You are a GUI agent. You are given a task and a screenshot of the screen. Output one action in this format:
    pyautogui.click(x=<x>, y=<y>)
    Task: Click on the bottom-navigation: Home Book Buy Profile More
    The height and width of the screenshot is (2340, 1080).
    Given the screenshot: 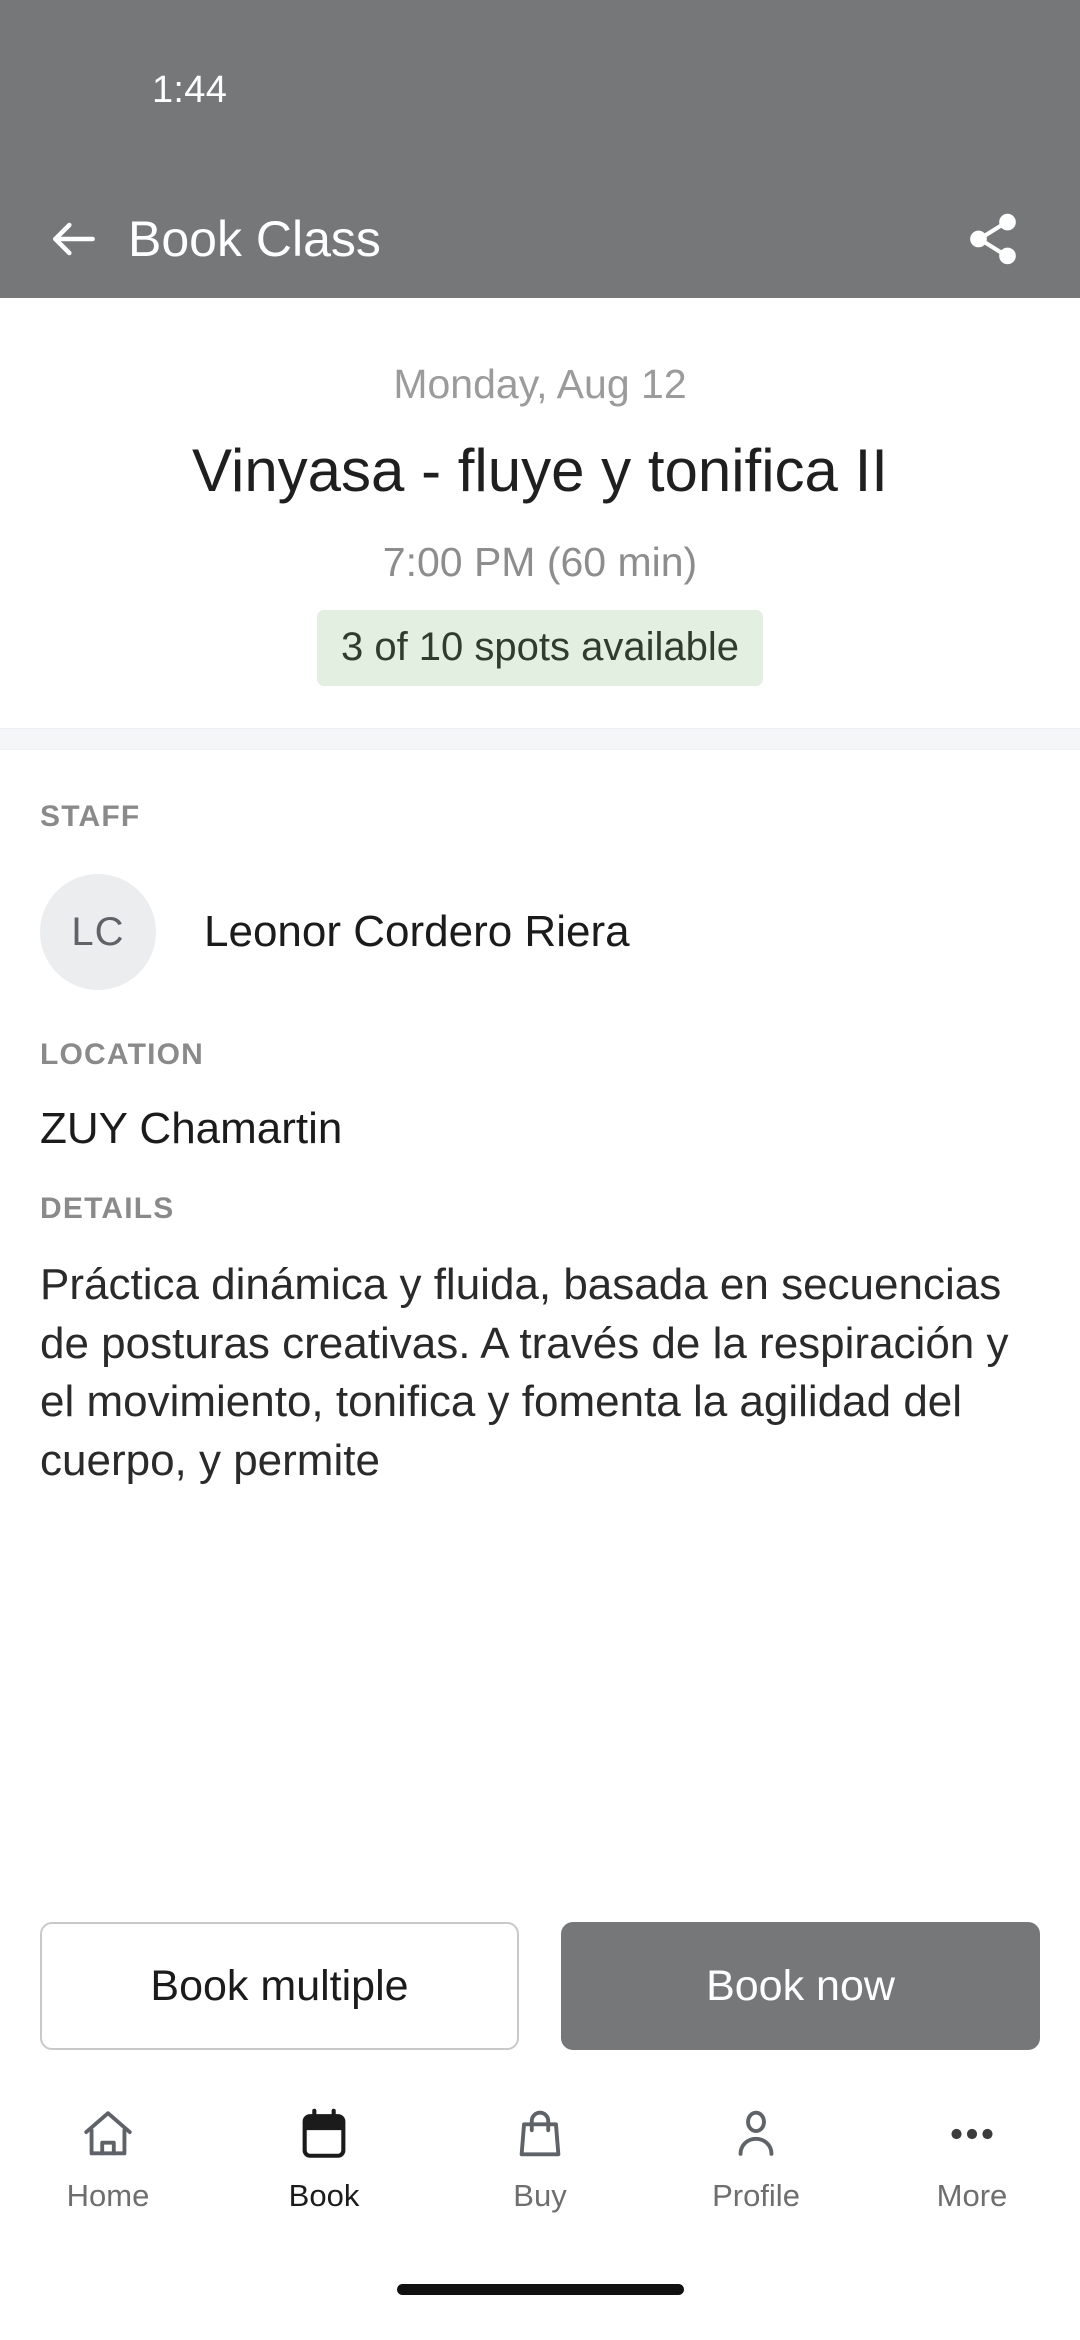 What is the action you would take?
    pyautogui.click(x=540, y=2178)
    